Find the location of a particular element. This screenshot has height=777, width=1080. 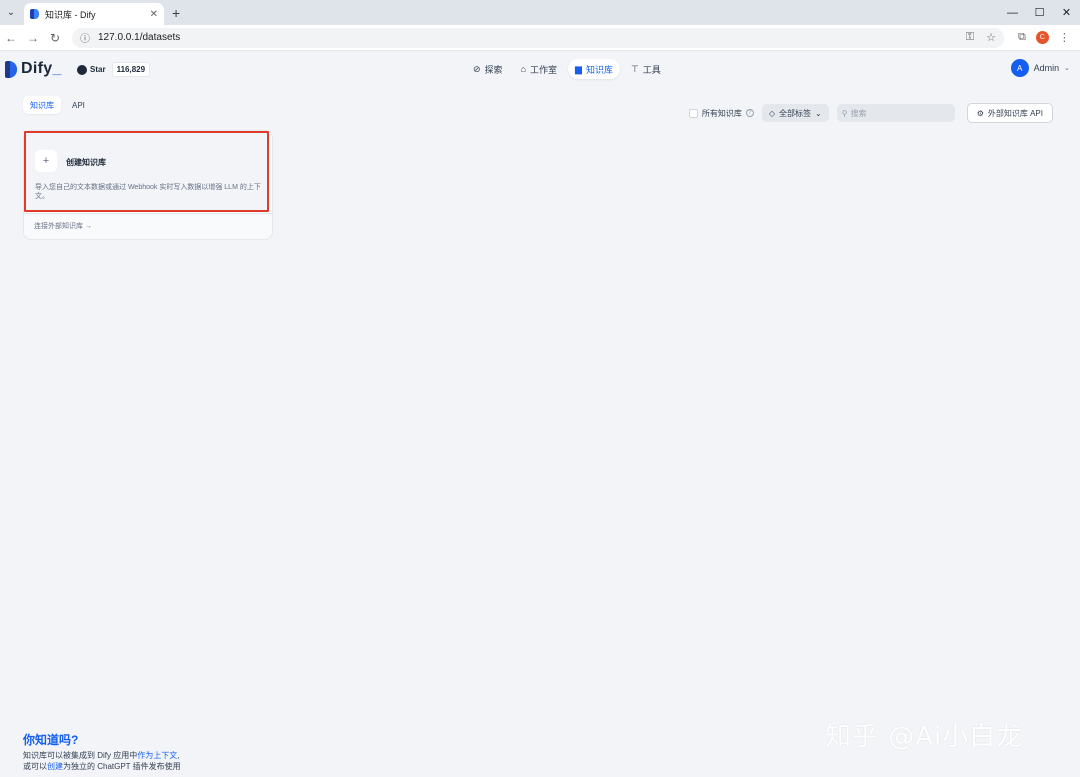

nav-tools: ⊤ 工具 is located at coordinates (646, 69).